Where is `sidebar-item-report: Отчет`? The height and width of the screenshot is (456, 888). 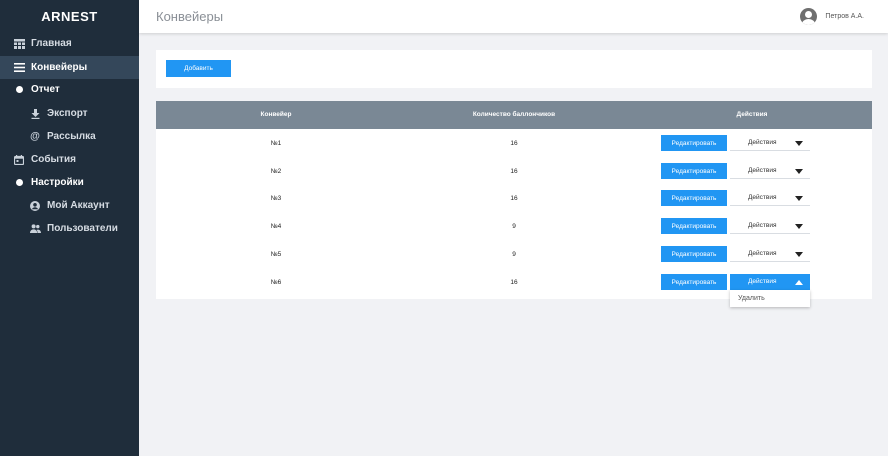
sidebar-item-report: Отчет is located at coordinates (69, 89).